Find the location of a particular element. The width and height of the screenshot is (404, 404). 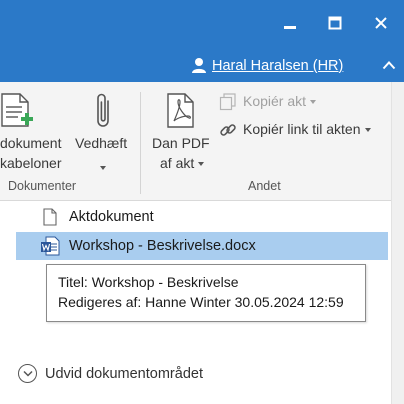

minimize-icon is located at coordinates (290, 27).